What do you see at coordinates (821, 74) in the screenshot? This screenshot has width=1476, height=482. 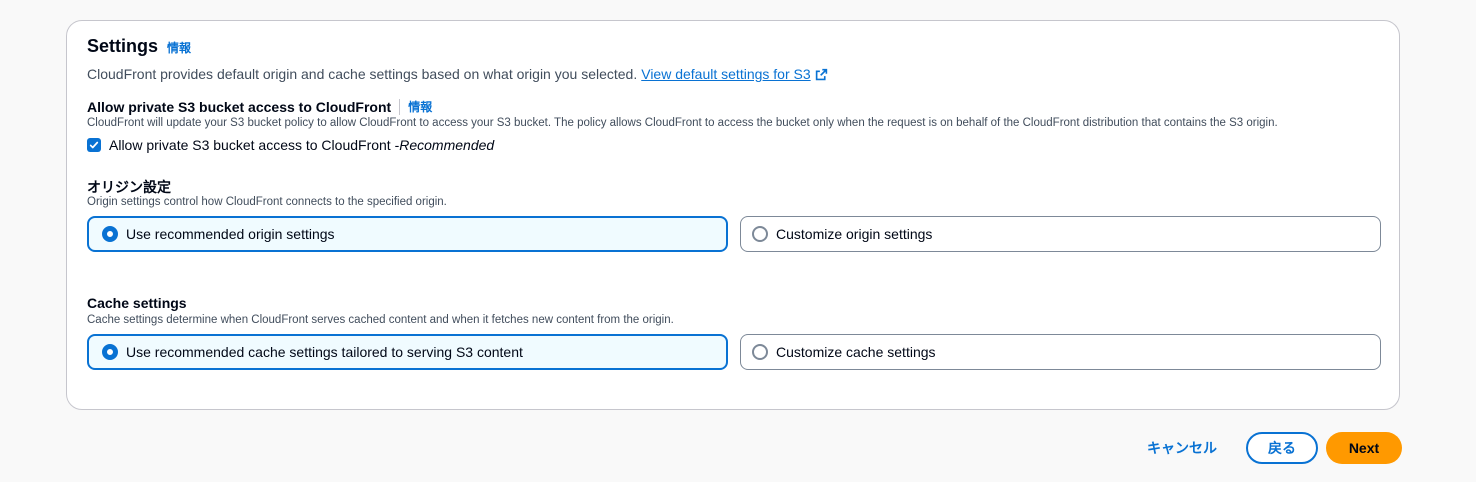 I see `external-link-icon` at bounding box center [821, 74].